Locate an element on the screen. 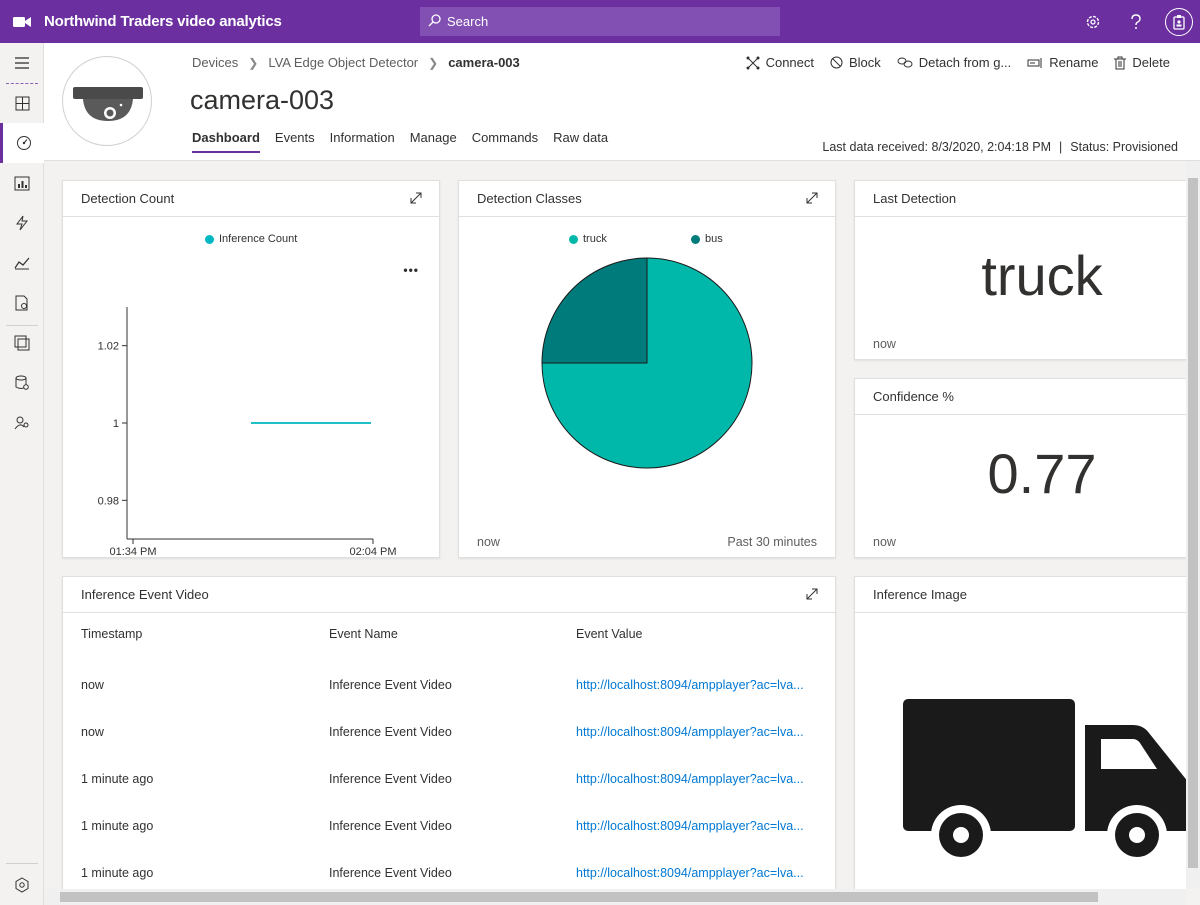  permissions-nav-icon is located at coordinates (22, 423).